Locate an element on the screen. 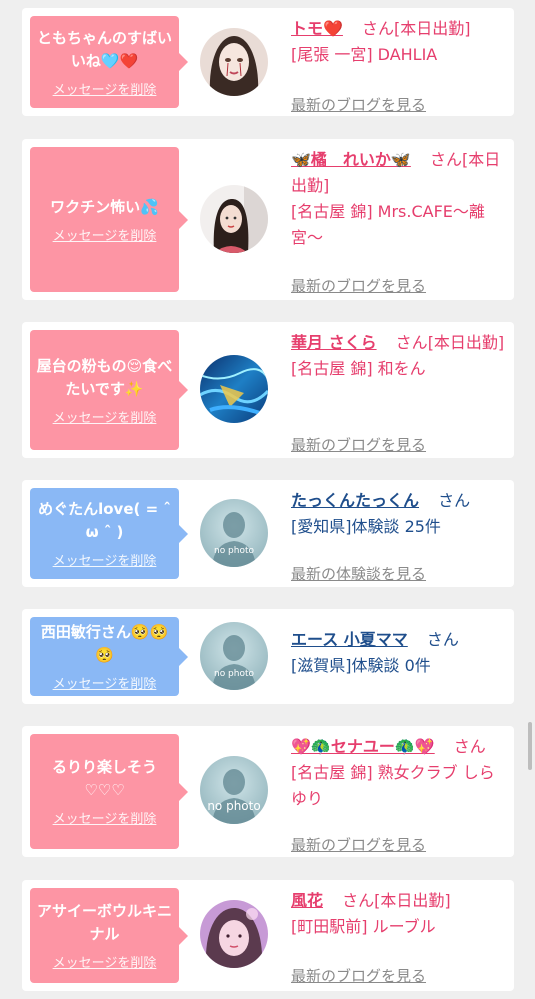 The width and height of the screenshot is (535, 999). message-subtext: ♡♡♡ is located at coordinates (104, 790).